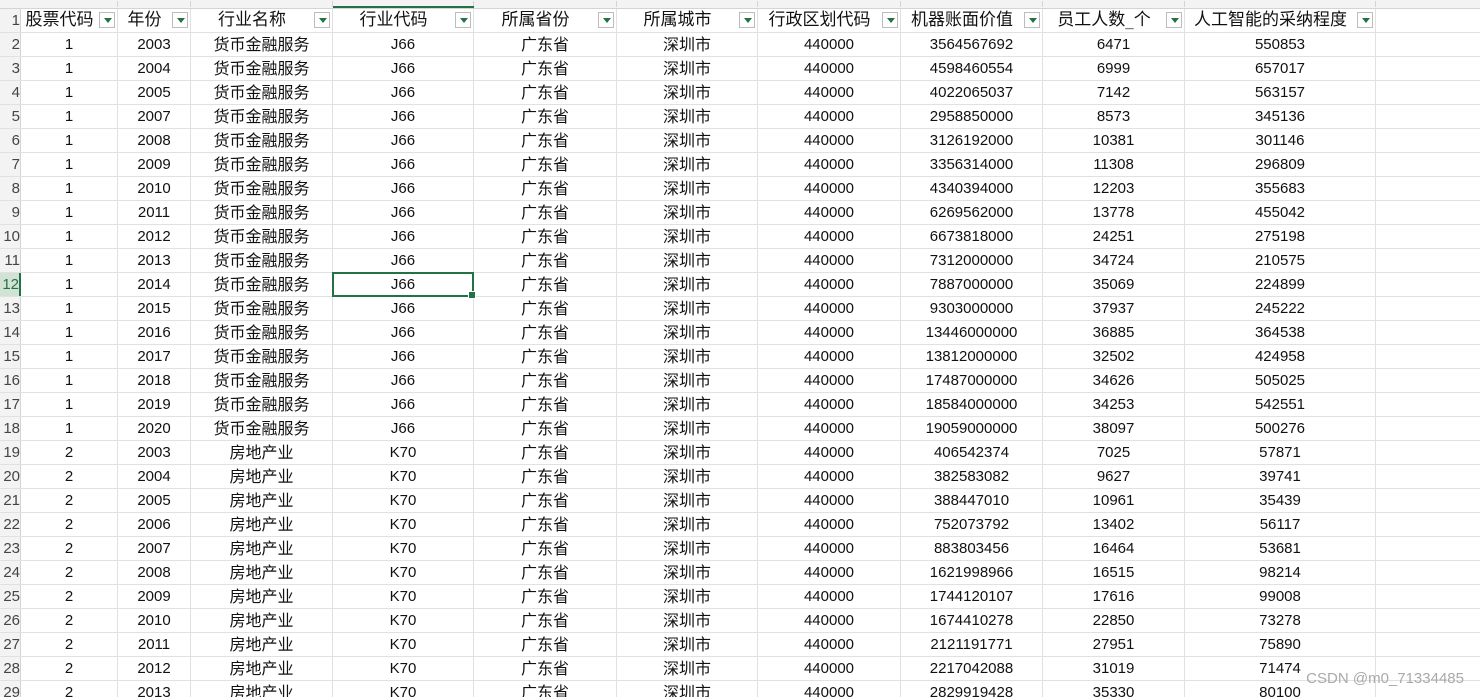 This screenshot has width=1480, height=697. Describe the element at coordinates (1114, 116) in the screenshot. I see `table-cell: 8573` at that location.